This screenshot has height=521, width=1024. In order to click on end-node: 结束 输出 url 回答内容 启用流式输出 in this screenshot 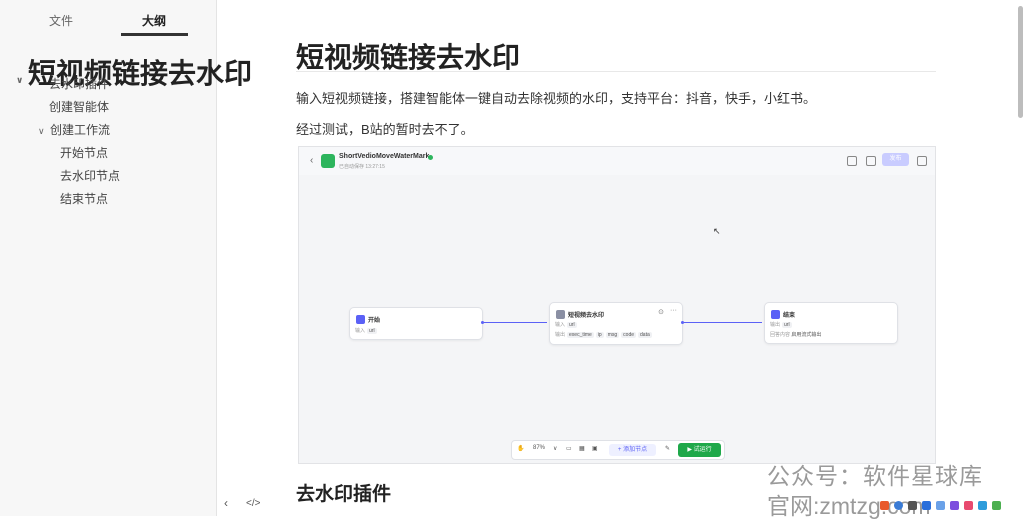, I will do `click(831, 323)`.